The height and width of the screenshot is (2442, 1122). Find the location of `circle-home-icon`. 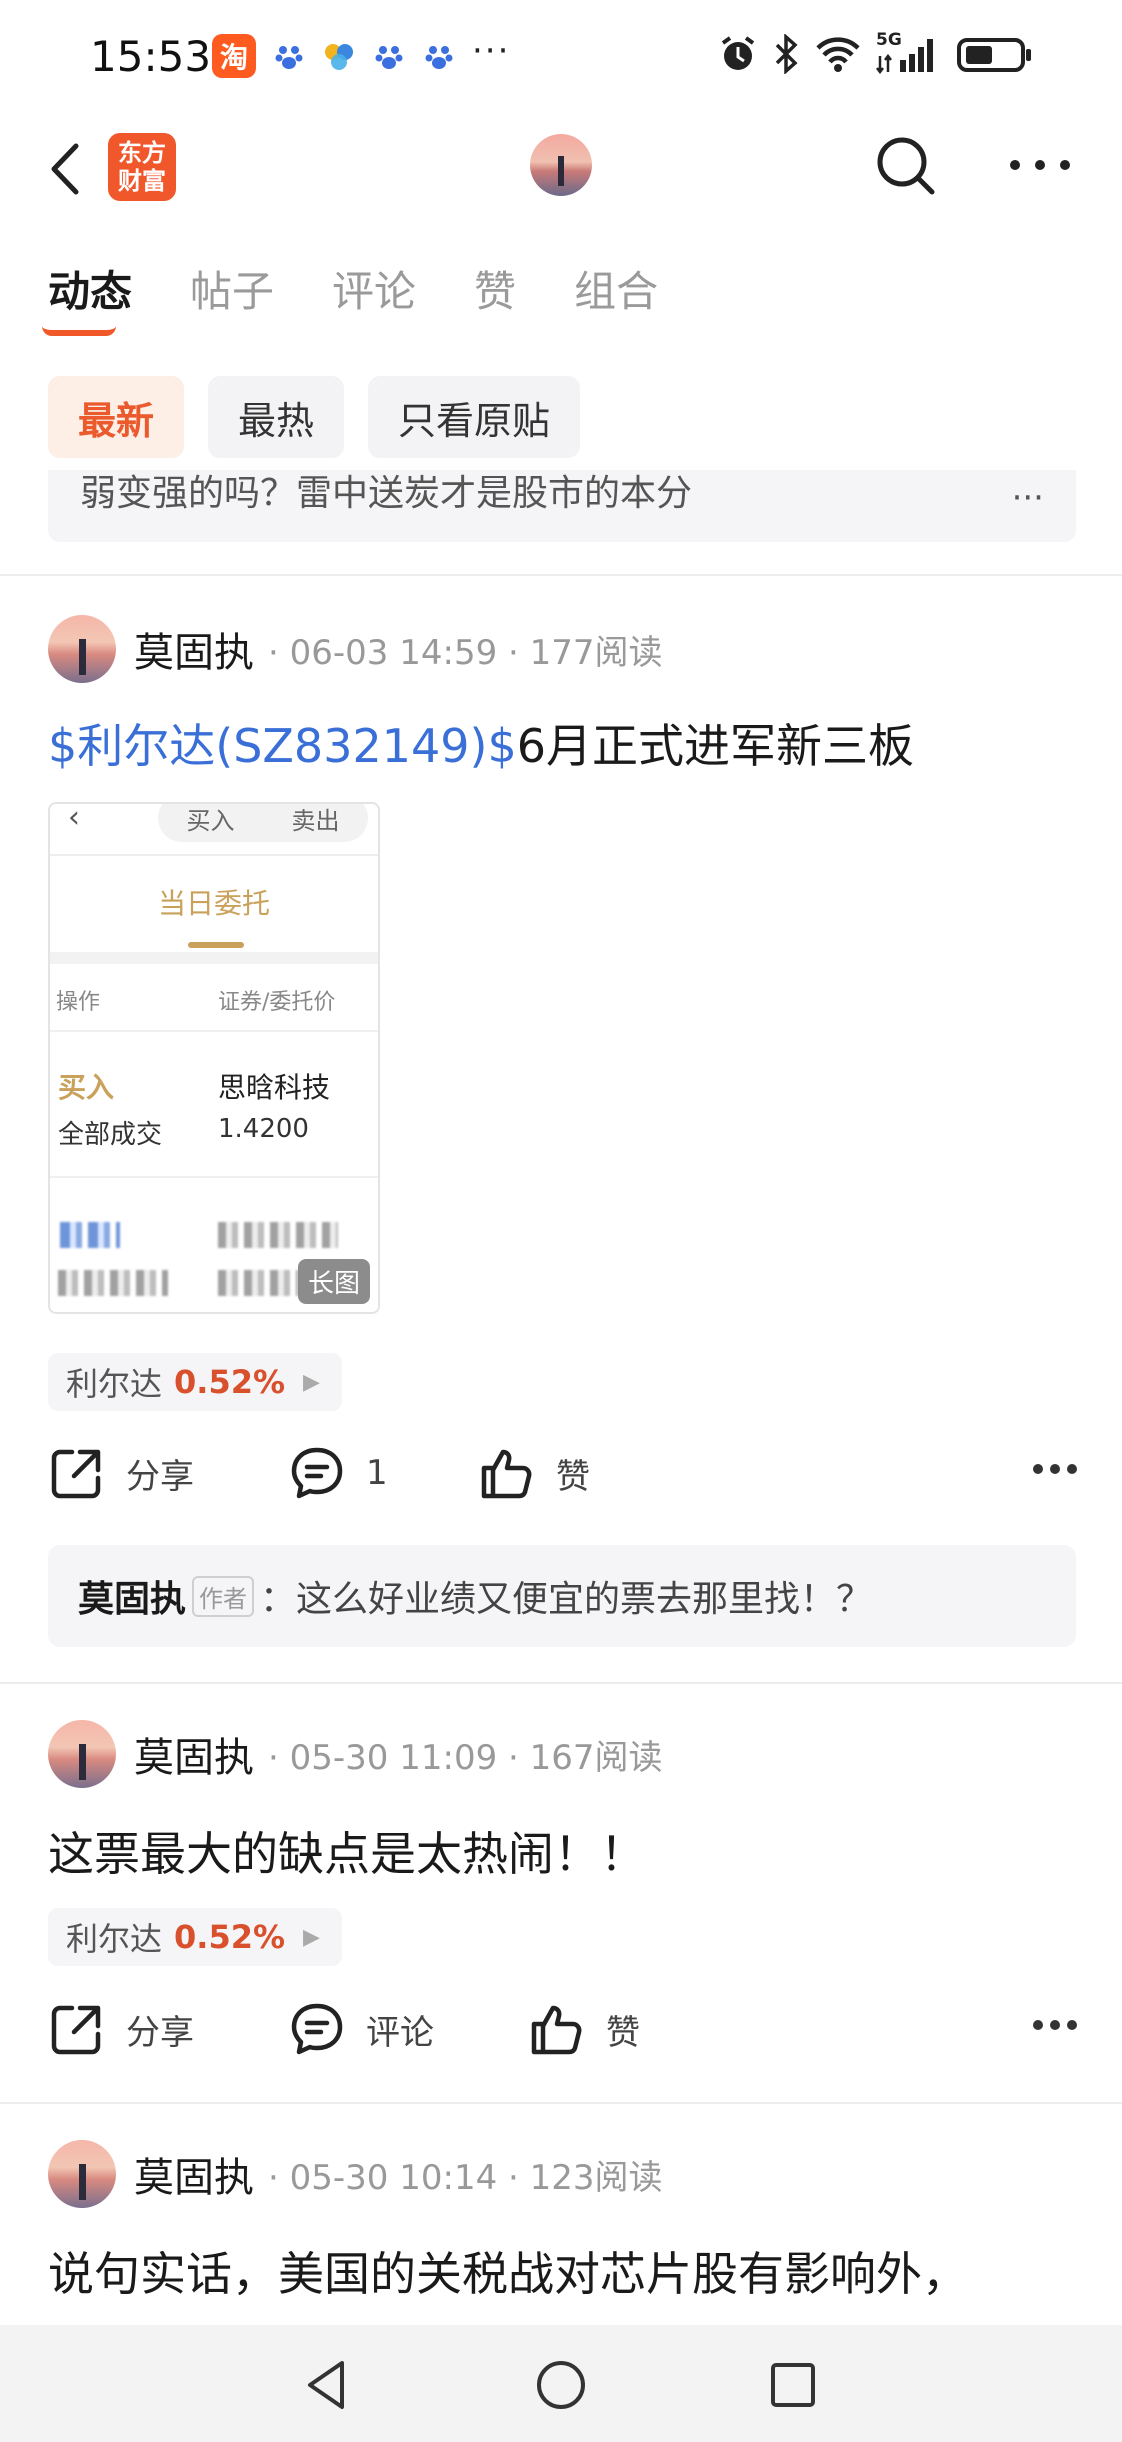

circle-home-icon is located at coordinates (561, 2385).